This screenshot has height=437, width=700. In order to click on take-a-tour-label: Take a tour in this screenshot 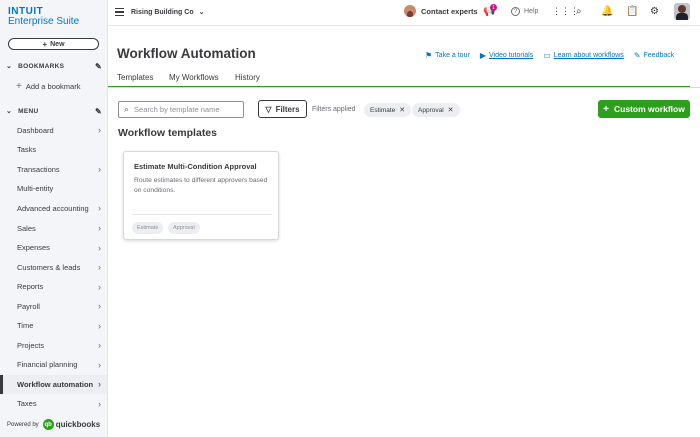, I will do `click(452, 55)`.